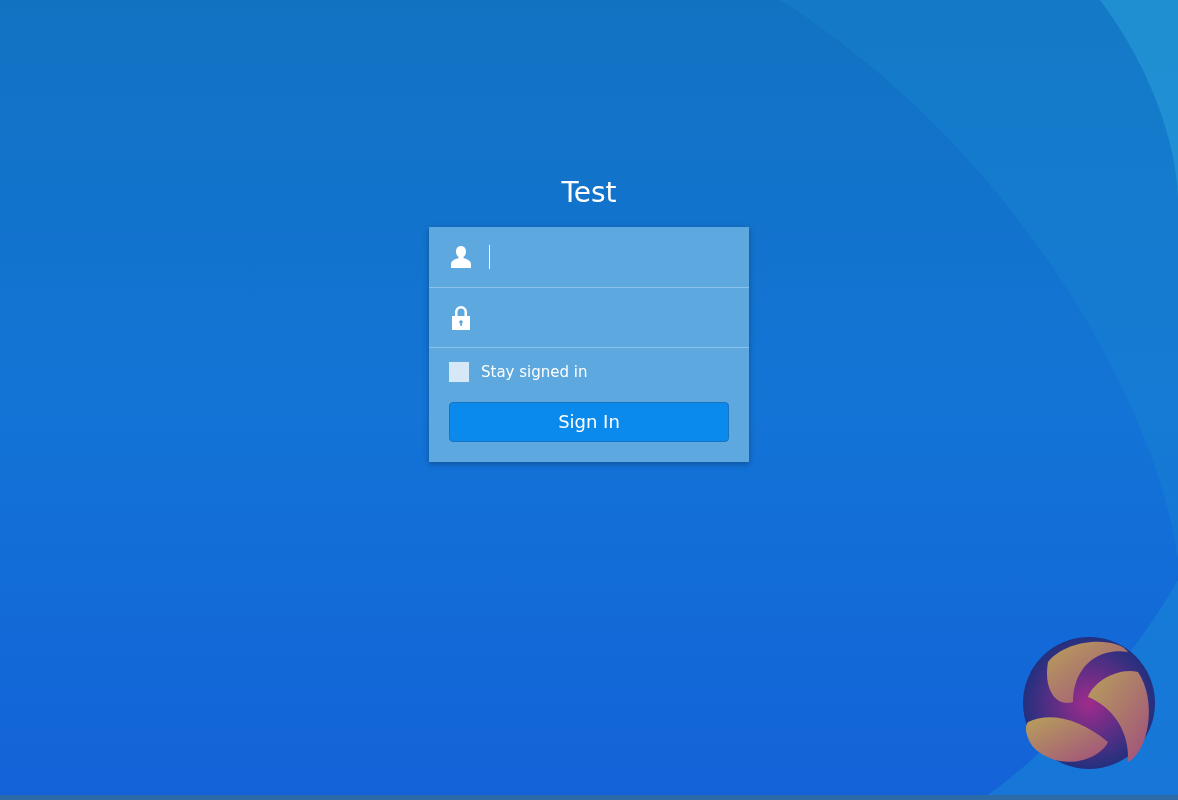 This screenshot has height=800, width=1178. I want to click on checkbox-label: Stay signed in, so click(534, 372).